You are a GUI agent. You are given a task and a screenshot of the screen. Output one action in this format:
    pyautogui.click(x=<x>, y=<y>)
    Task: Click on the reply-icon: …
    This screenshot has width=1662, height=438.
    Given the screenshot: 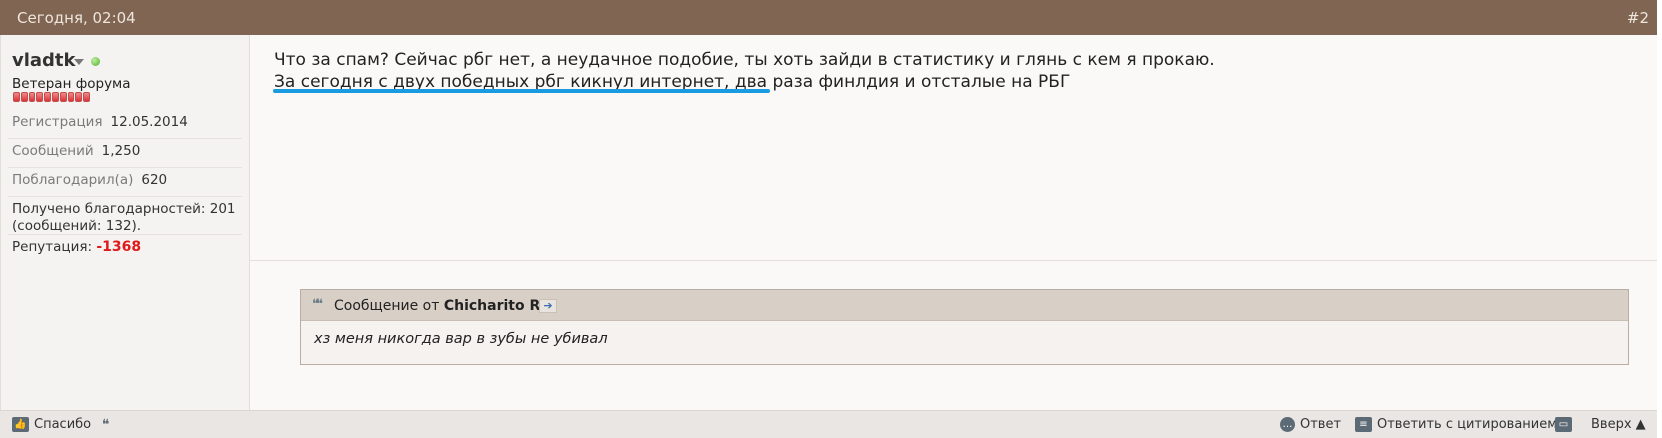 What is the action you would take?
    pyautogui.click(x=1287, y=424)
    